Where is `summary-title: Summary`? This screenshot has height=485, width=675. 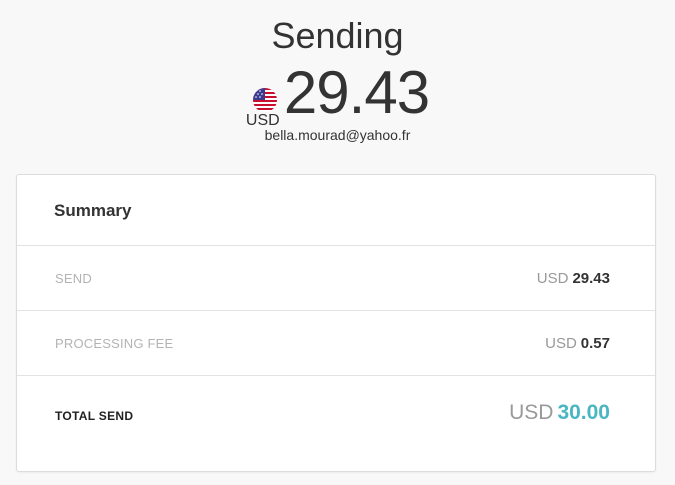 summary-title: Summary is located at coordinates (93, 210).